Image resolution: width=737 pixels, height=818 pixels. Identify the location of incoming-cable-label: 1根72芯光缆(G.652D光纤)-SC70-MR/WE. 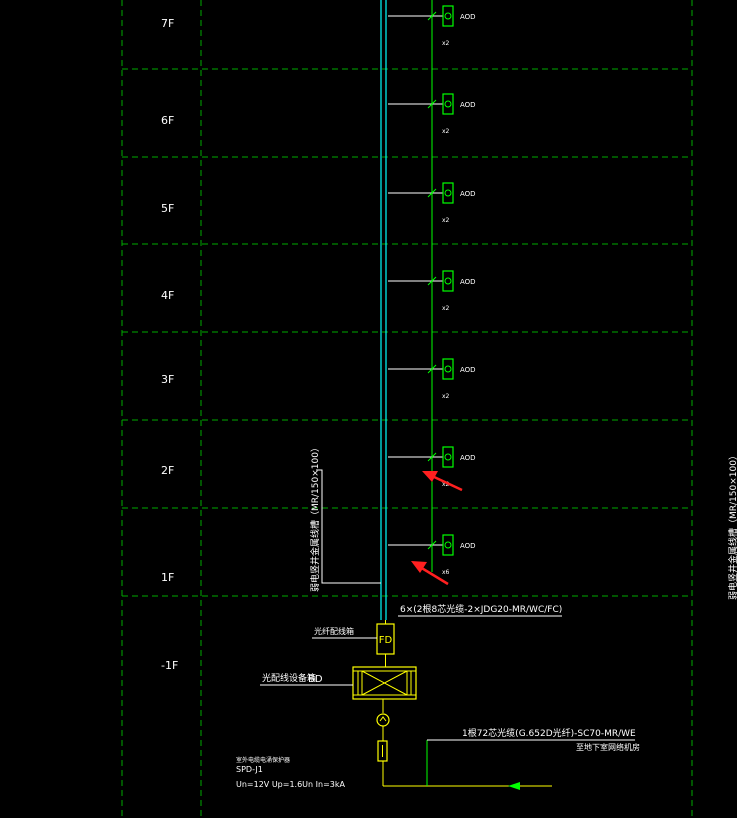
(549, 733).